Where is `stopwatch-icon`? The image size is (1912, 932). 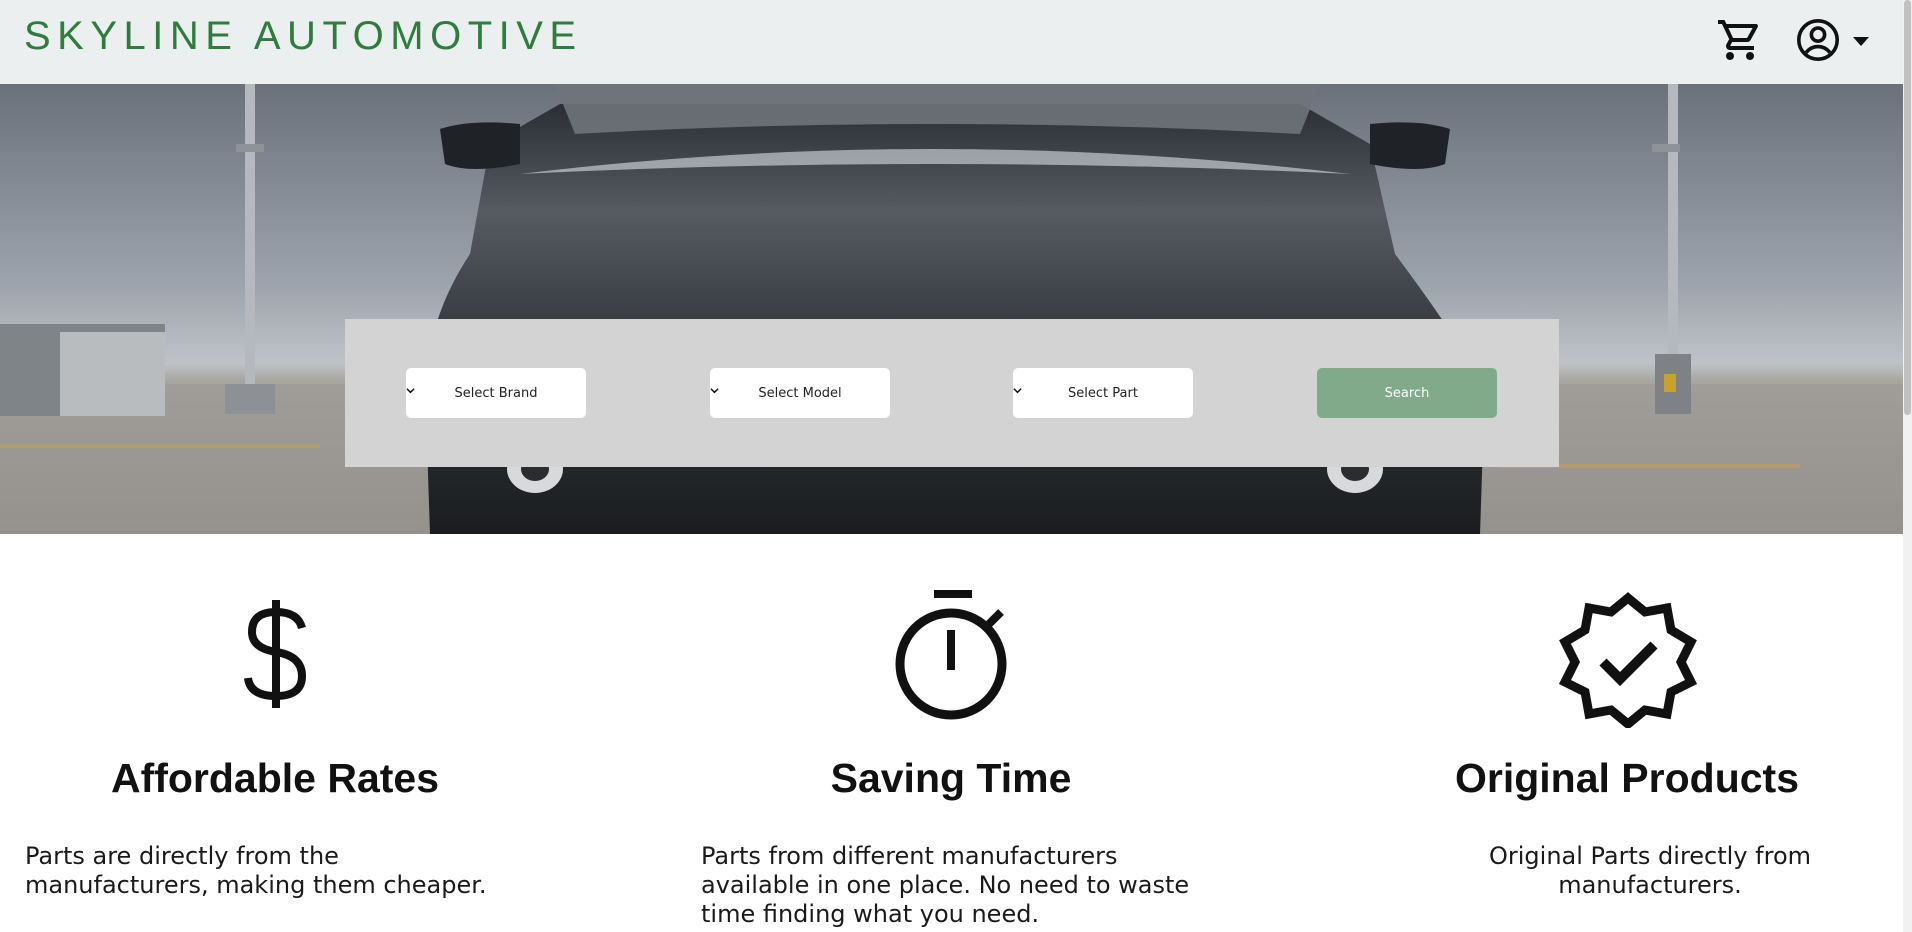 stopwatch-icon is located at coordinates (951, 655).